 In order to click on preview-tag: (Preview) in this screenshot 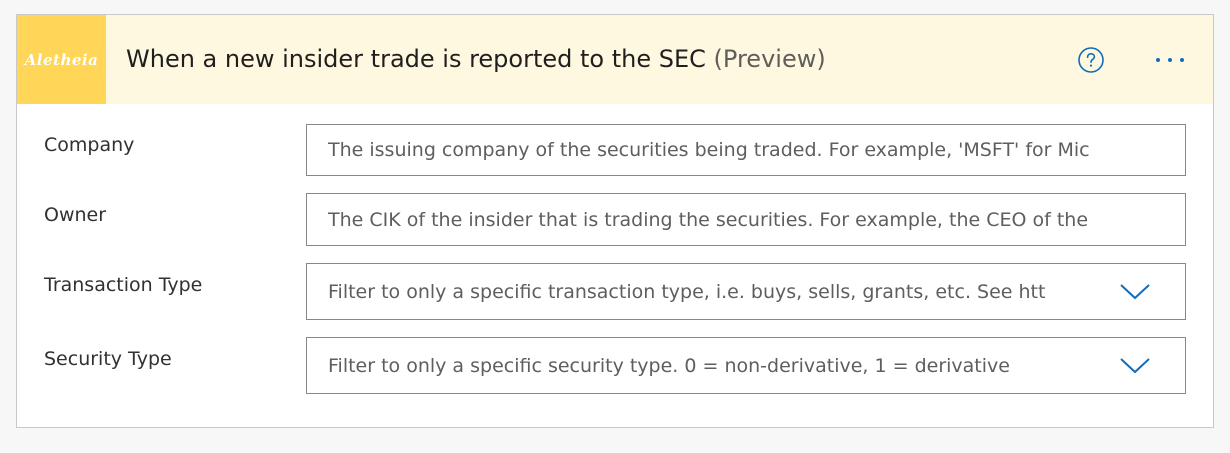, I will do `click(769, 59)`.